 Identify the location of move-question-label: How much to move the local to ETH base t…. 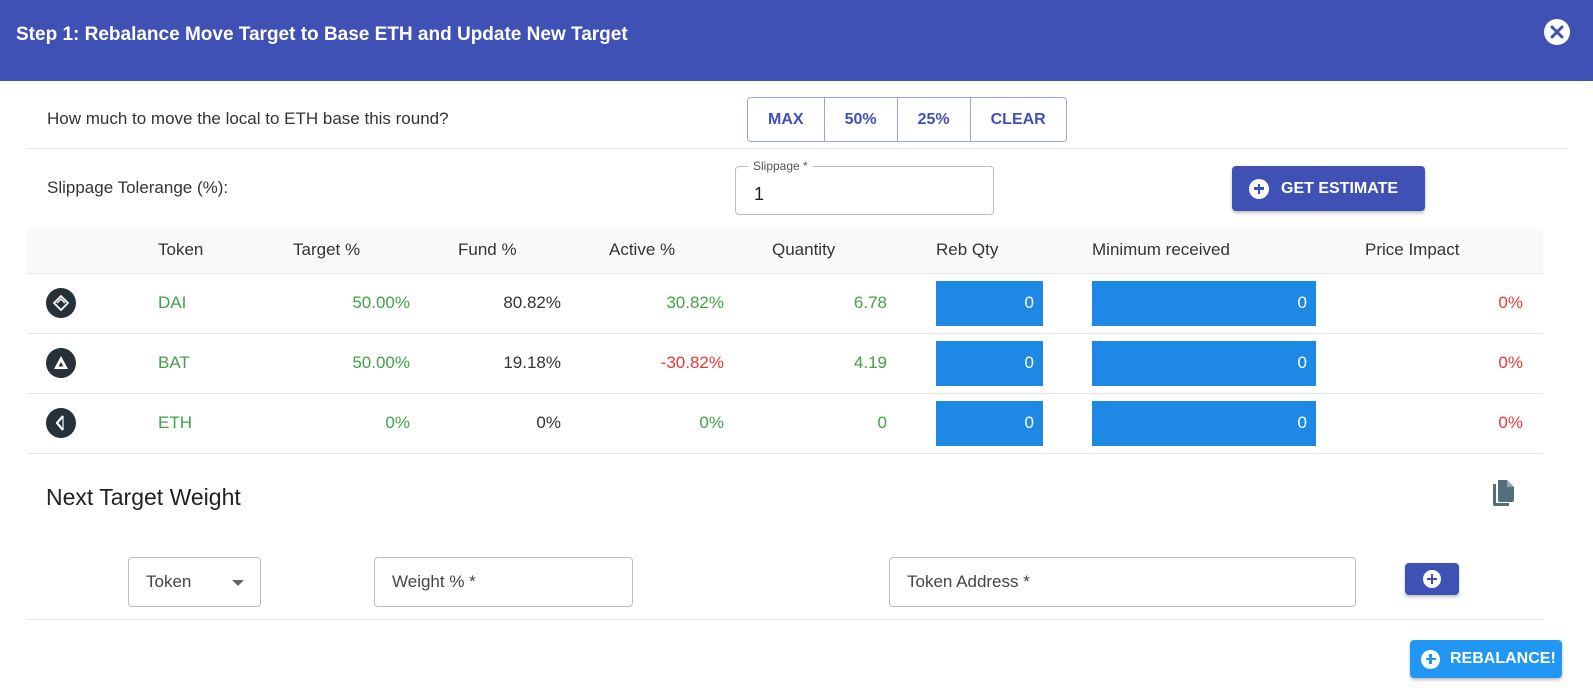
(248, 118).